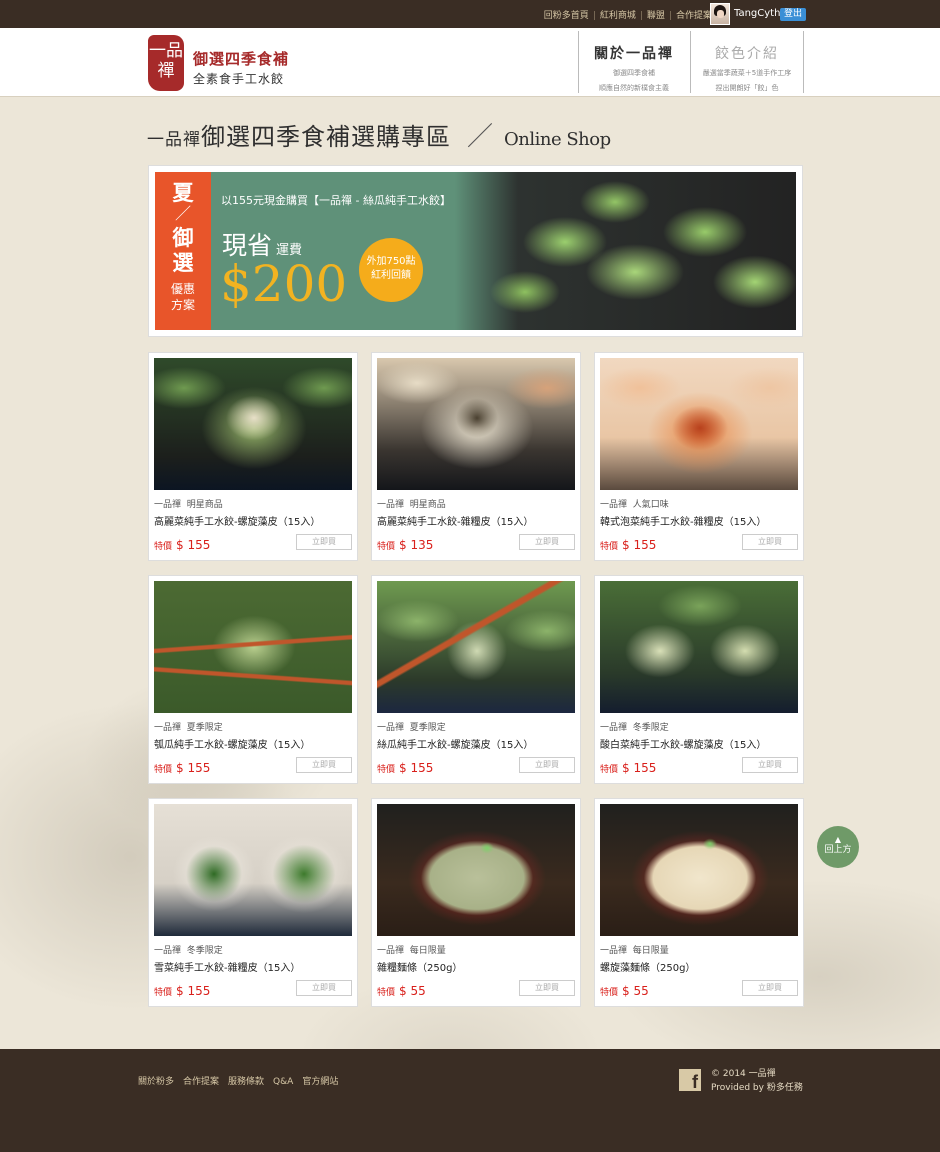 The image size is (940, 1152). Describe the element at coordinates (699, 745) in the screenshot. I see `product-name: 酸白菜純手工水餃-螺旋藻皮（15入）` at that location.